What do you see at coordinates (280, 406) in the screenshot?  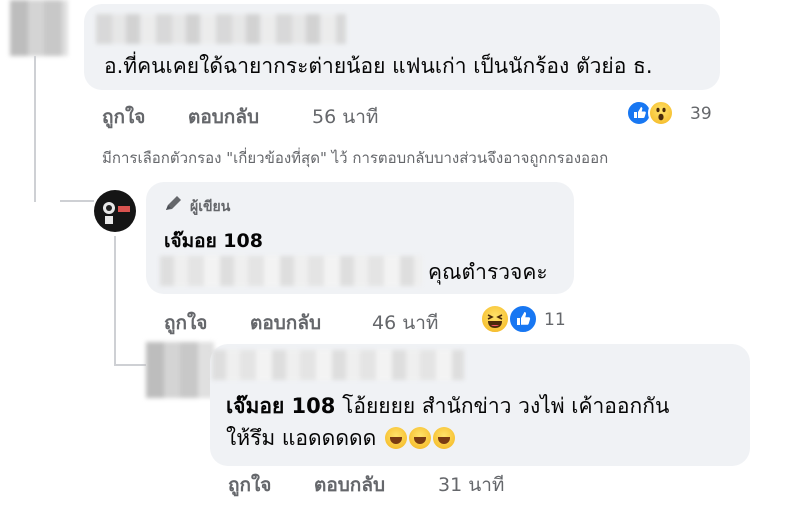 I see `mention-link: เจ๊มอย 108` at bounding box center [280, 406].